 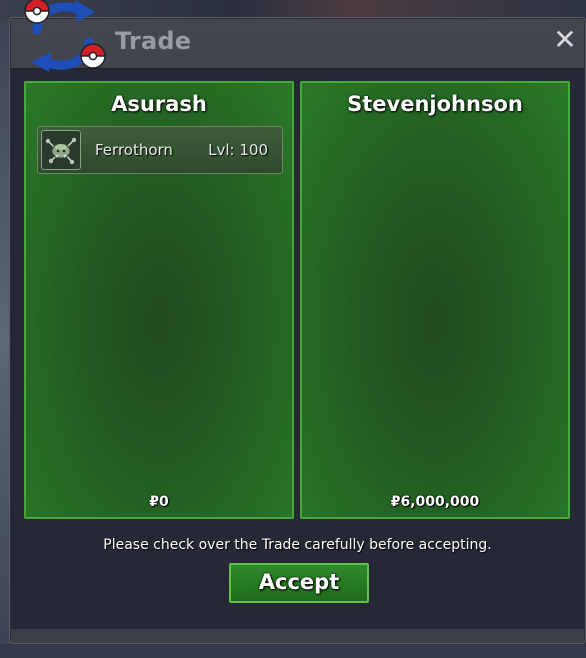 I want to click on player-name-left: Asurash, so click(x=159, y=104).